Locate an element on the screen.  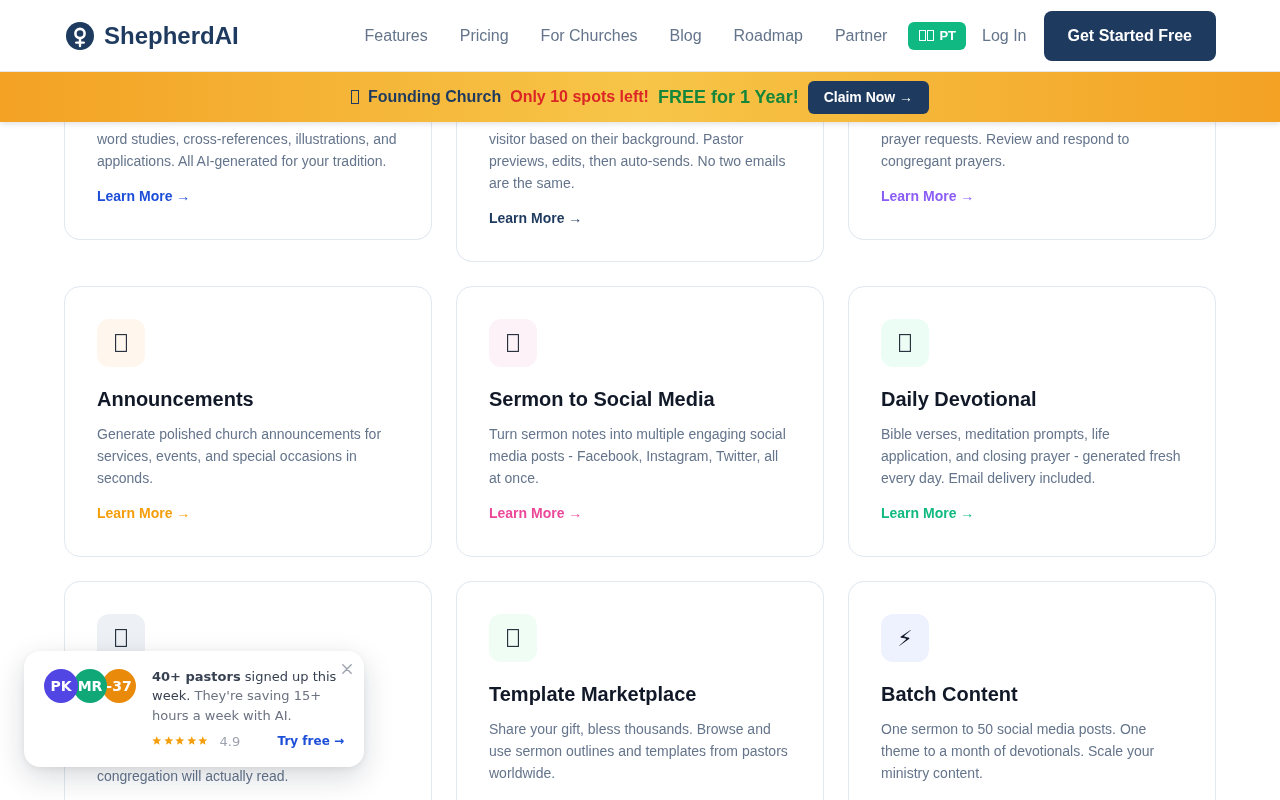
card-title: Sermon to Social Media is located at coordinates (602, 399).